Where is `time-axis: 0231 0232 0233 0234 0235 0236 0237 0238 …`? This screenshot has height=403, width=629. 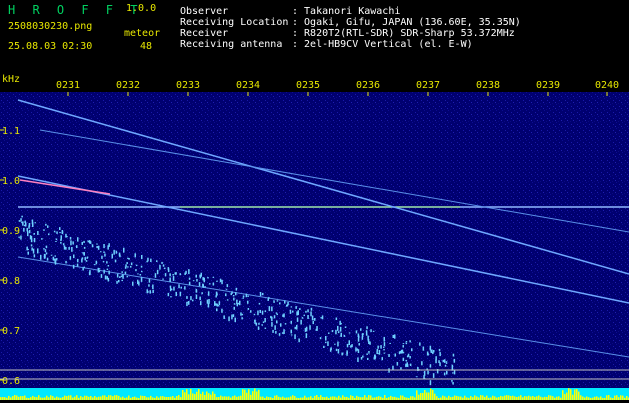
time-axis: 0231 0232 0233 0234 0235 0236 0237 0238 … is located at coordinates (314, 83).